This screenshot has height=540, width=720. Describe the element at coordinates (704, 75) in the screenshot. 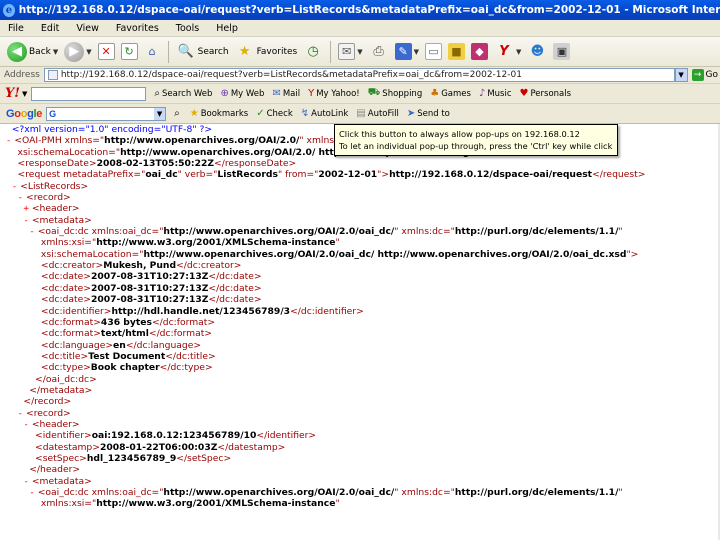

I see `go-button: → Go` at that location.